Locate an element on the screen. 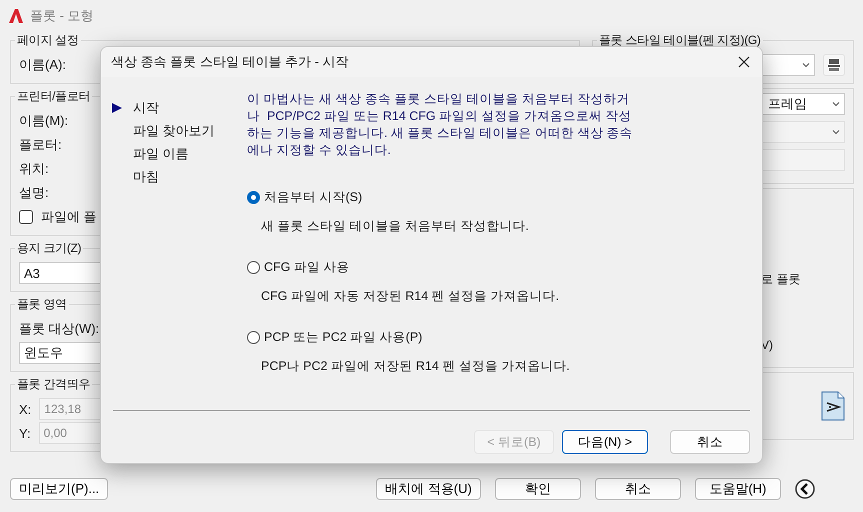 This screenshot has width=863, height=512. field-label: Y: is located at coordinates (25, 433).